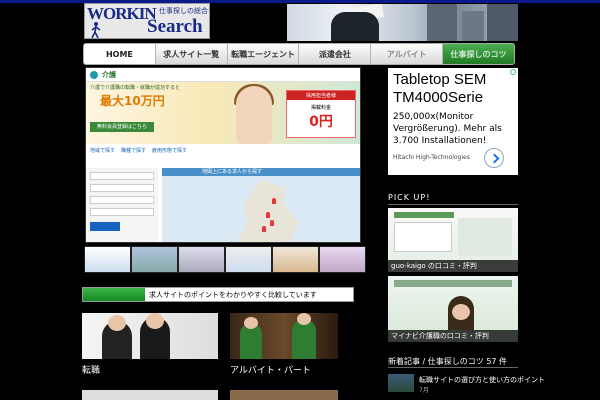 This screenshot has height=400, width=600. What do you see at coordinates (494, 158) in the screenshot?
I see `ad-arrow-icon` at bounding box center [494, 158].